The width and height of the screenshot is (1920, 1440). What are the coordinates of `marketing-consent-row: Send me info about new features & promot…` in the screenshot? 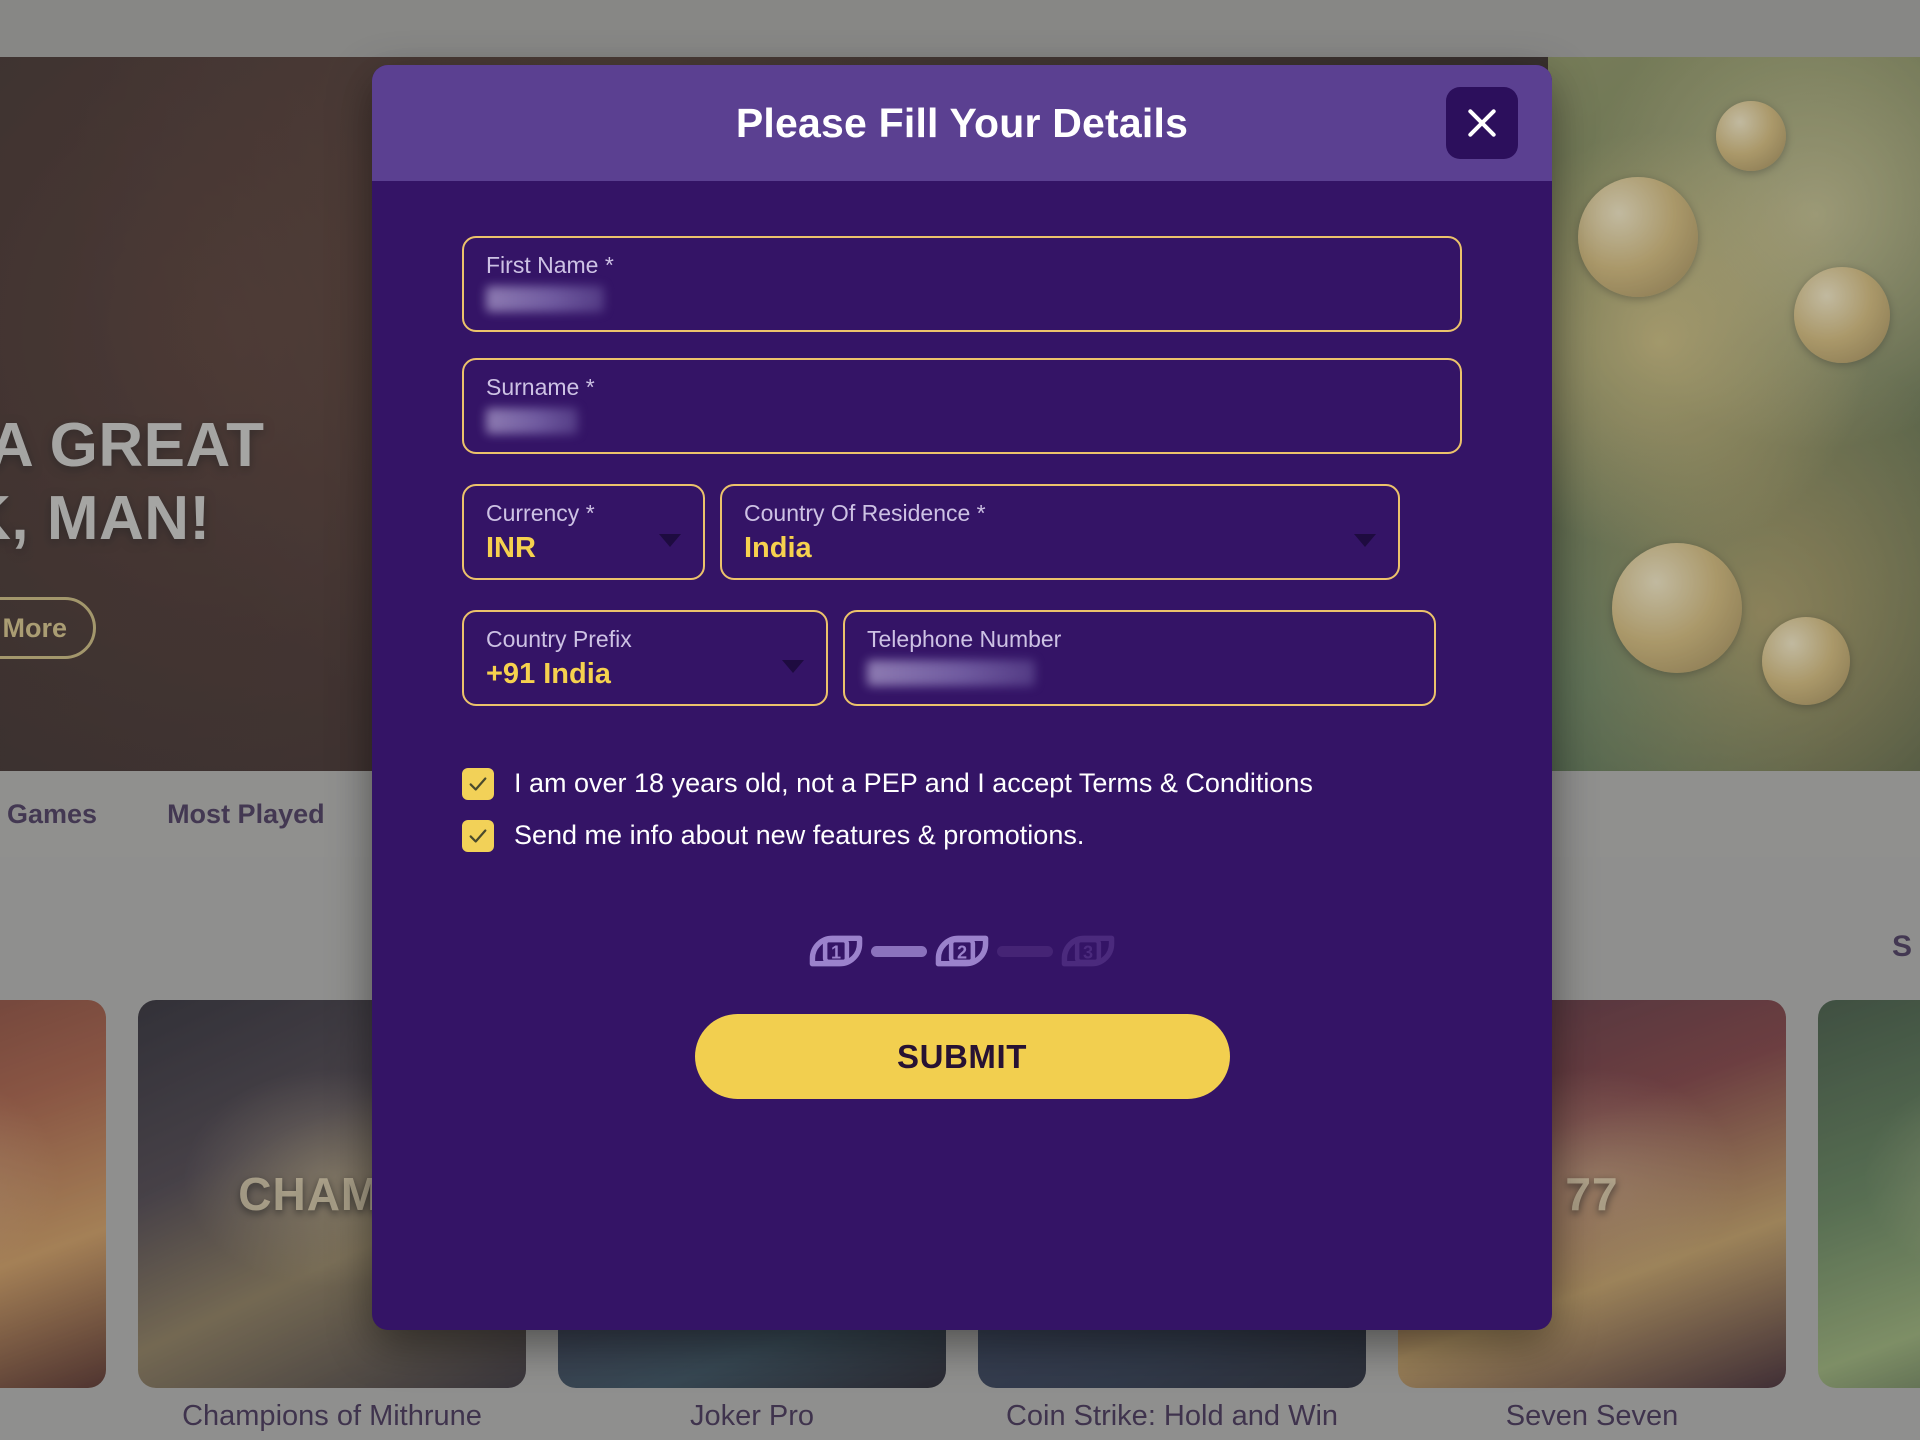 It's located at (962, 836).